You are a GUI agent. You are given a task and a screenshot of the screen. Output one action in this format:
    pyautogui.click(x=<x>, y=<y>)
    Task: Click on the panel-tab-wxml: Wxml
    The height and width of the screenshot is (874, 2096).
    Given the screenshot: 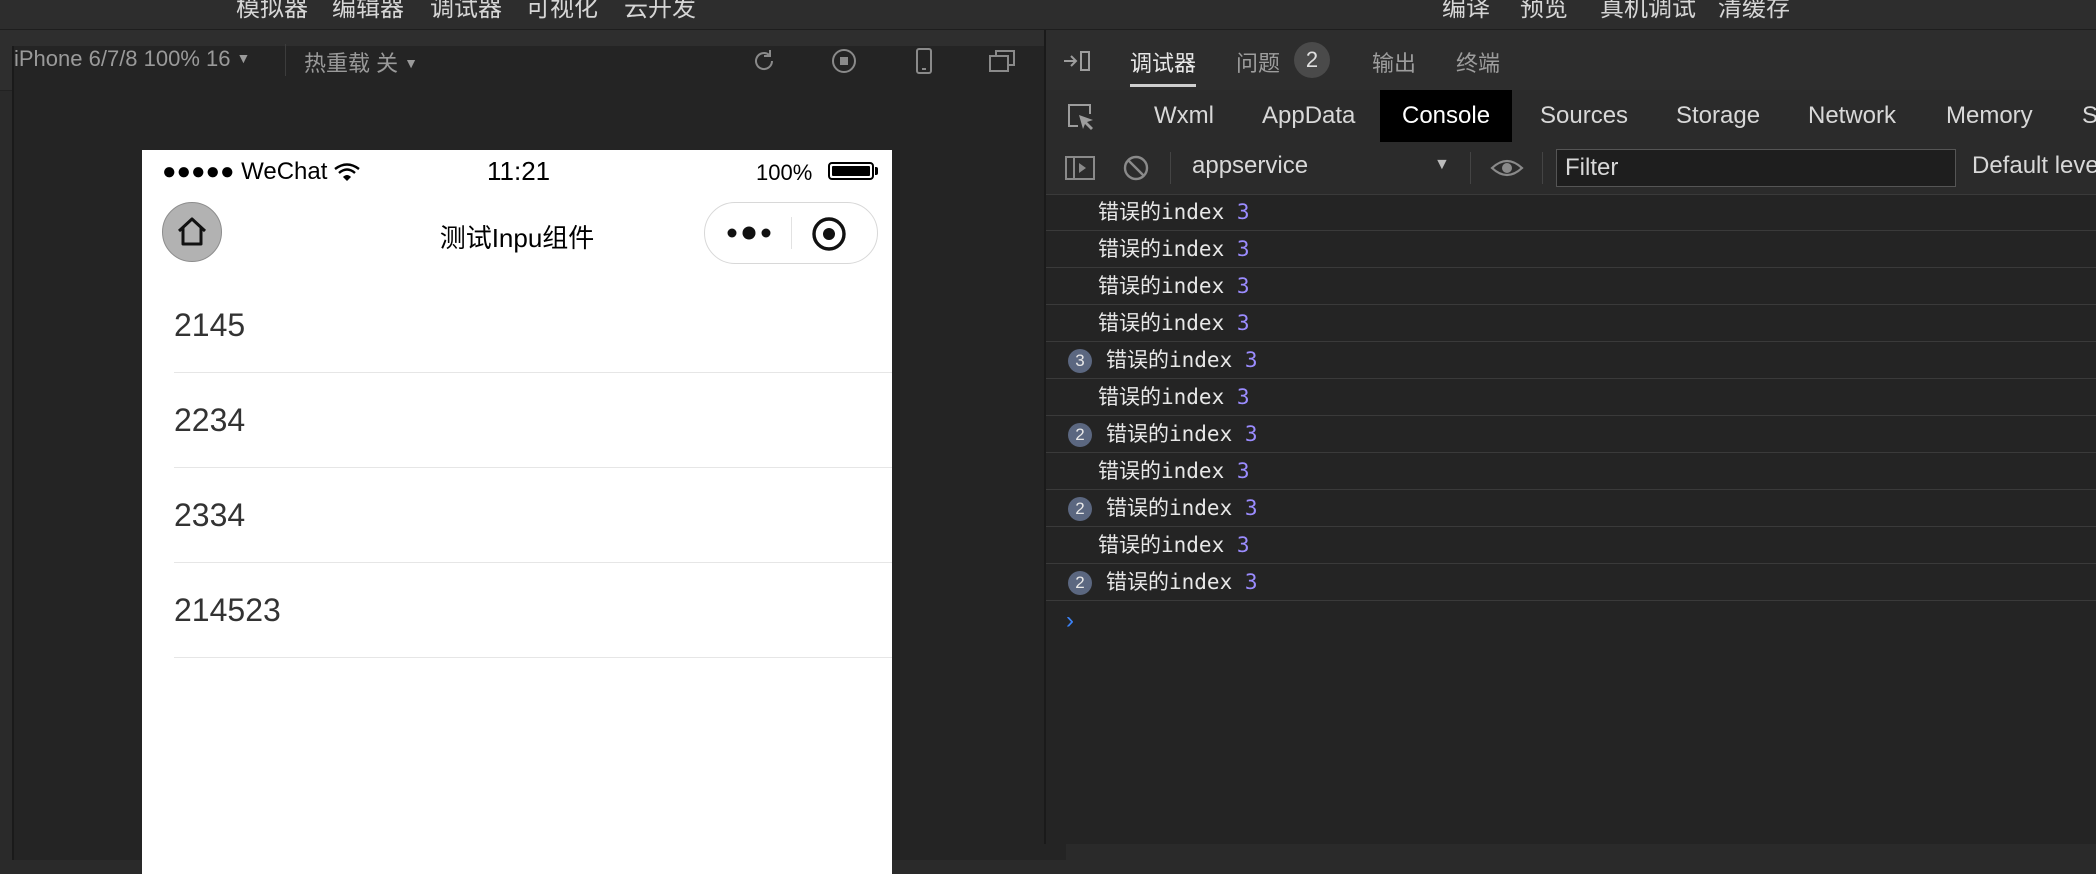 What is the action you would take?
    pyautogui.click(x=1184, y=116)
    